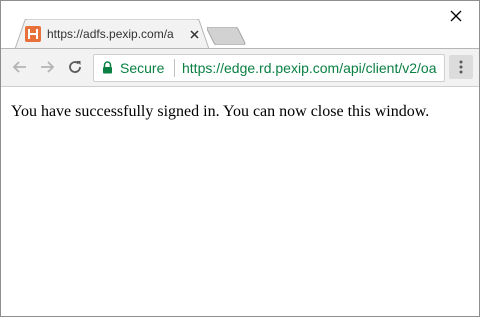  I want to click on browser-menu-button, so click(461, 67).